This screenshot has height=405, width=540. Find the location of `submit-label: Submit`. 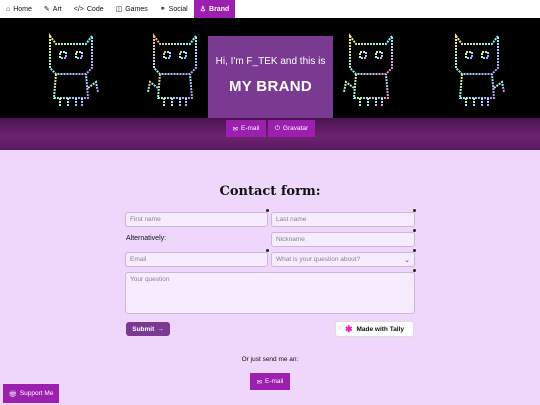

submit-label: Submit is located at coordinates (143, 329).